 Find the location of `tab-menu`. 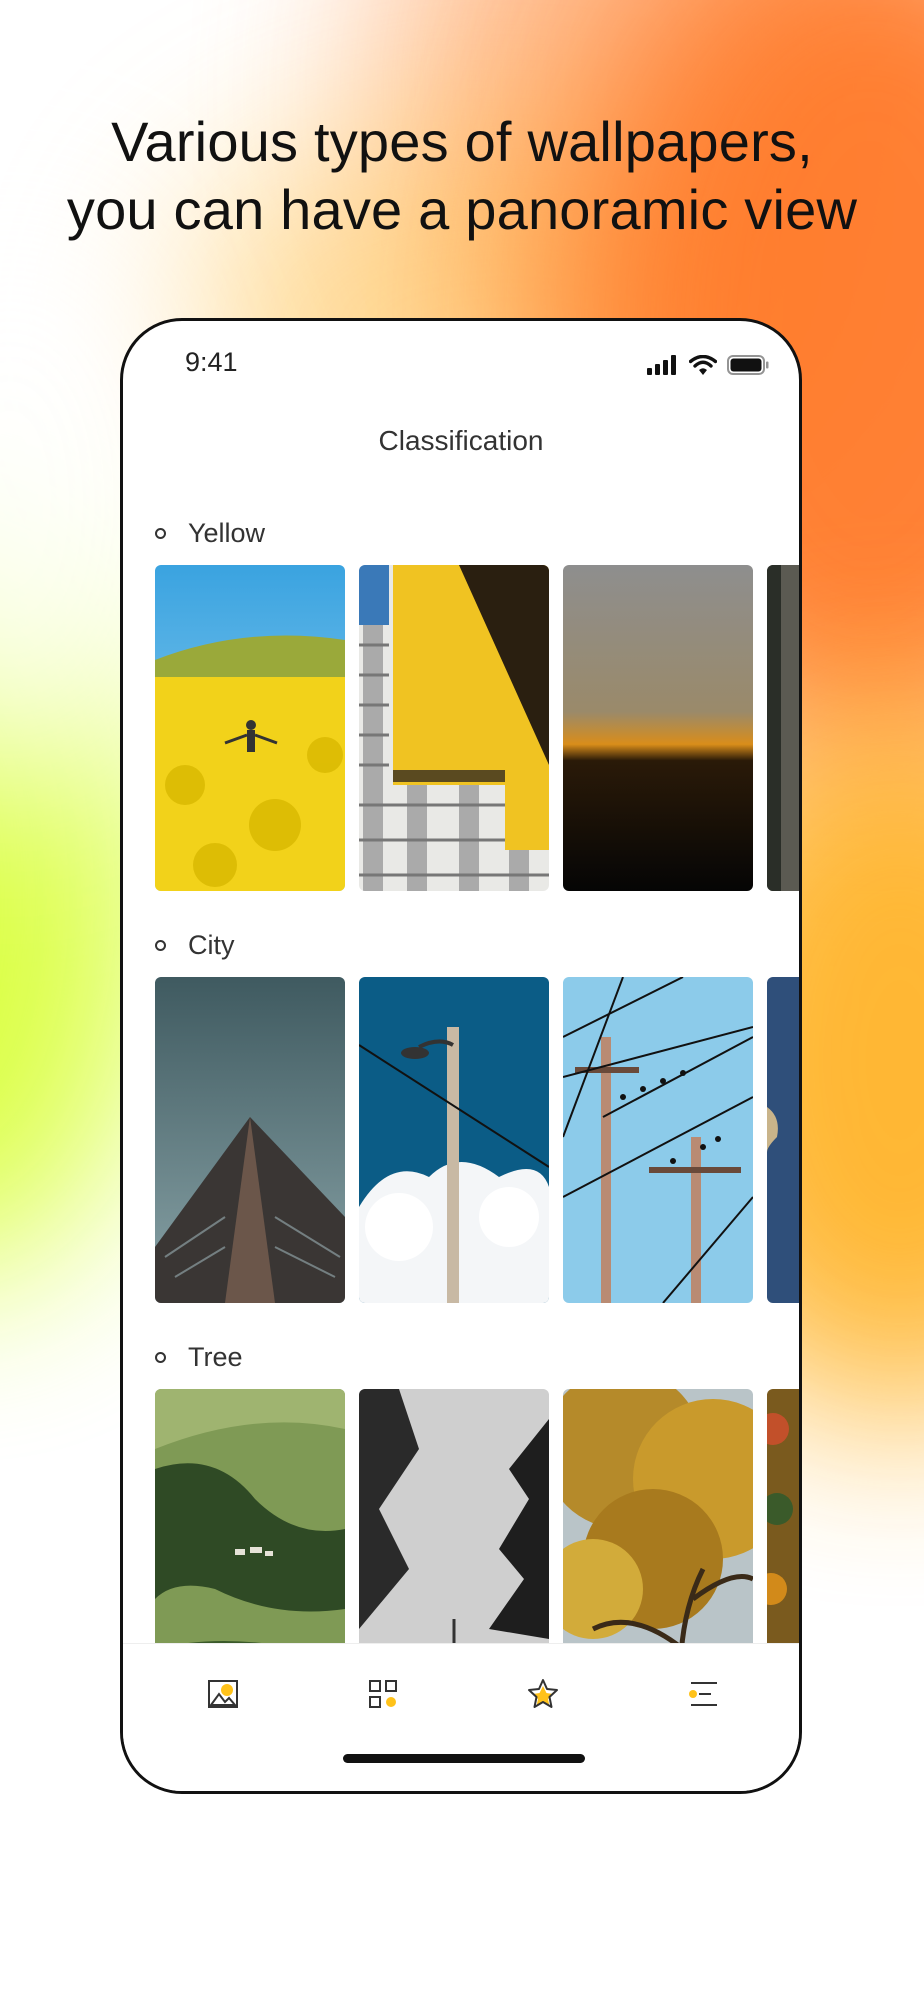

tab-menu is located at coordinates (703, 1696).